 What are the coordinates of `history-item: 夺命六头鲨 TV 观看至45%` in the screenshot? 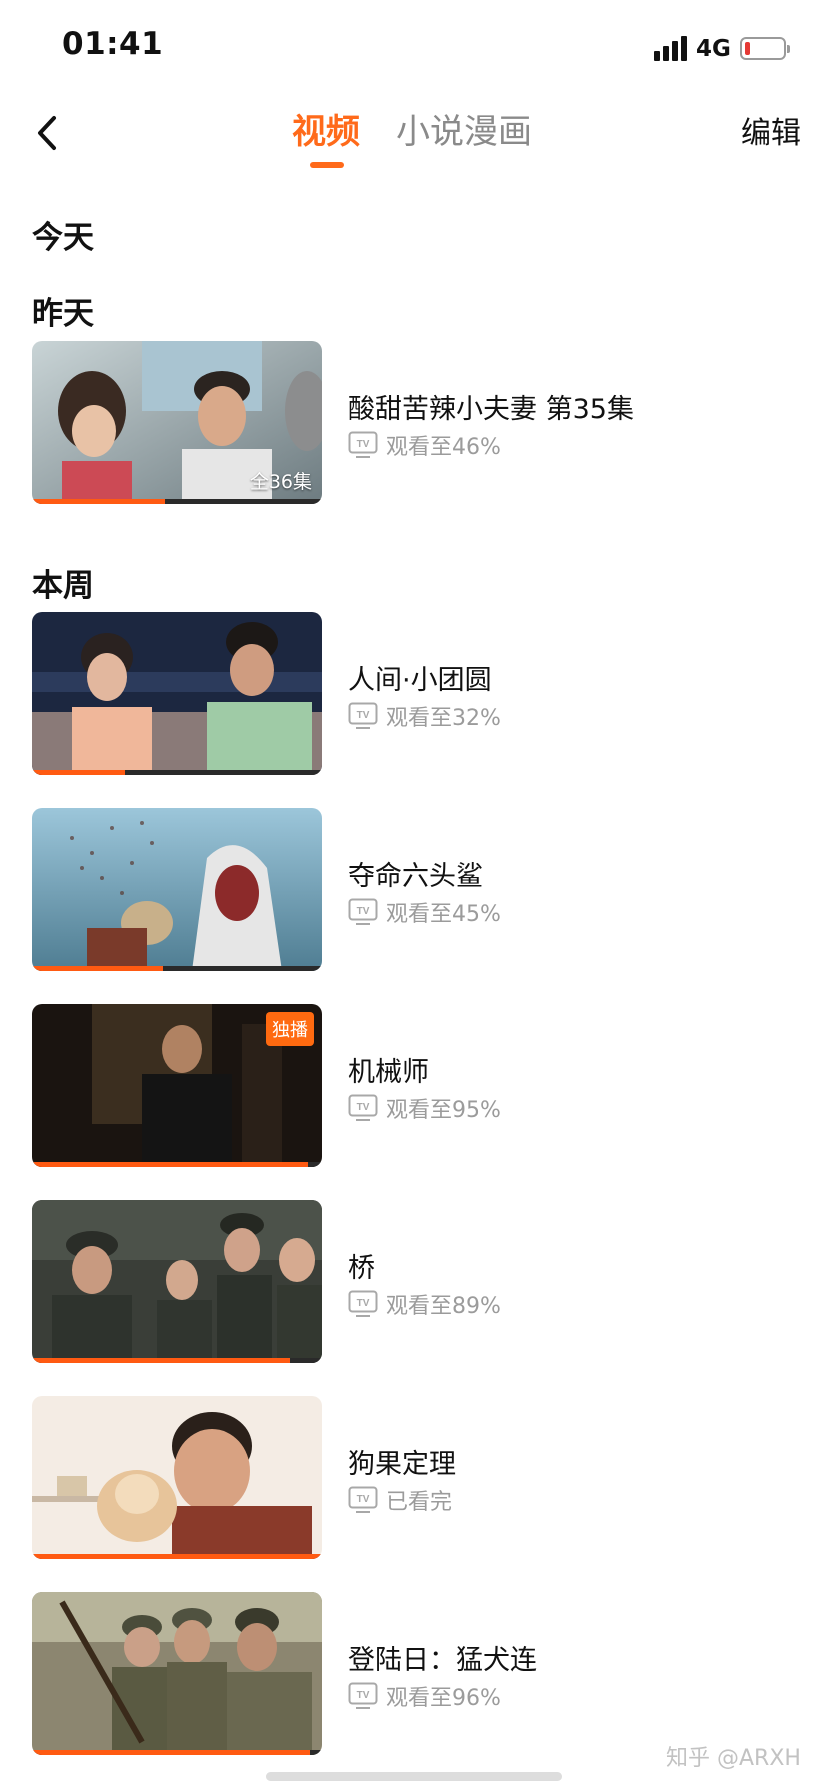 It's located at (417, 889).